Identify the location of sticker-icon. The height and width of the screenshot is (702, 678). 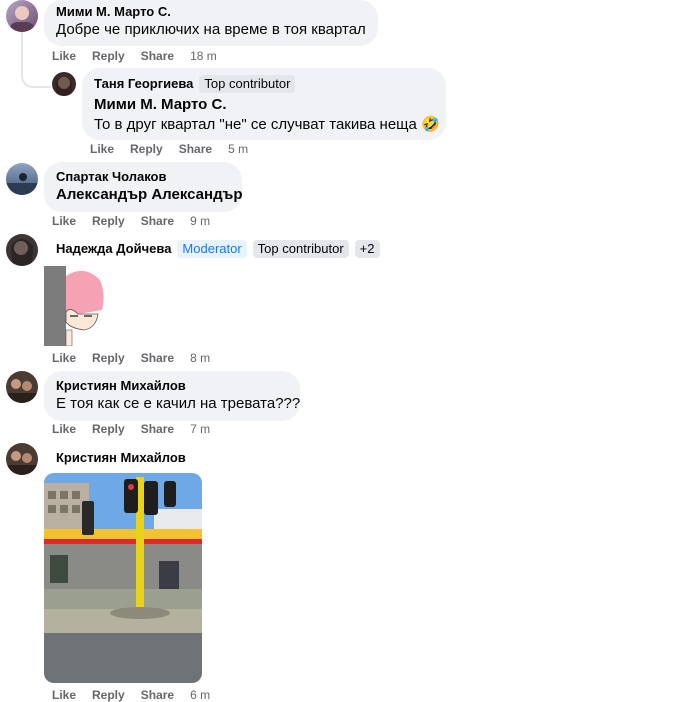
(74, 306).